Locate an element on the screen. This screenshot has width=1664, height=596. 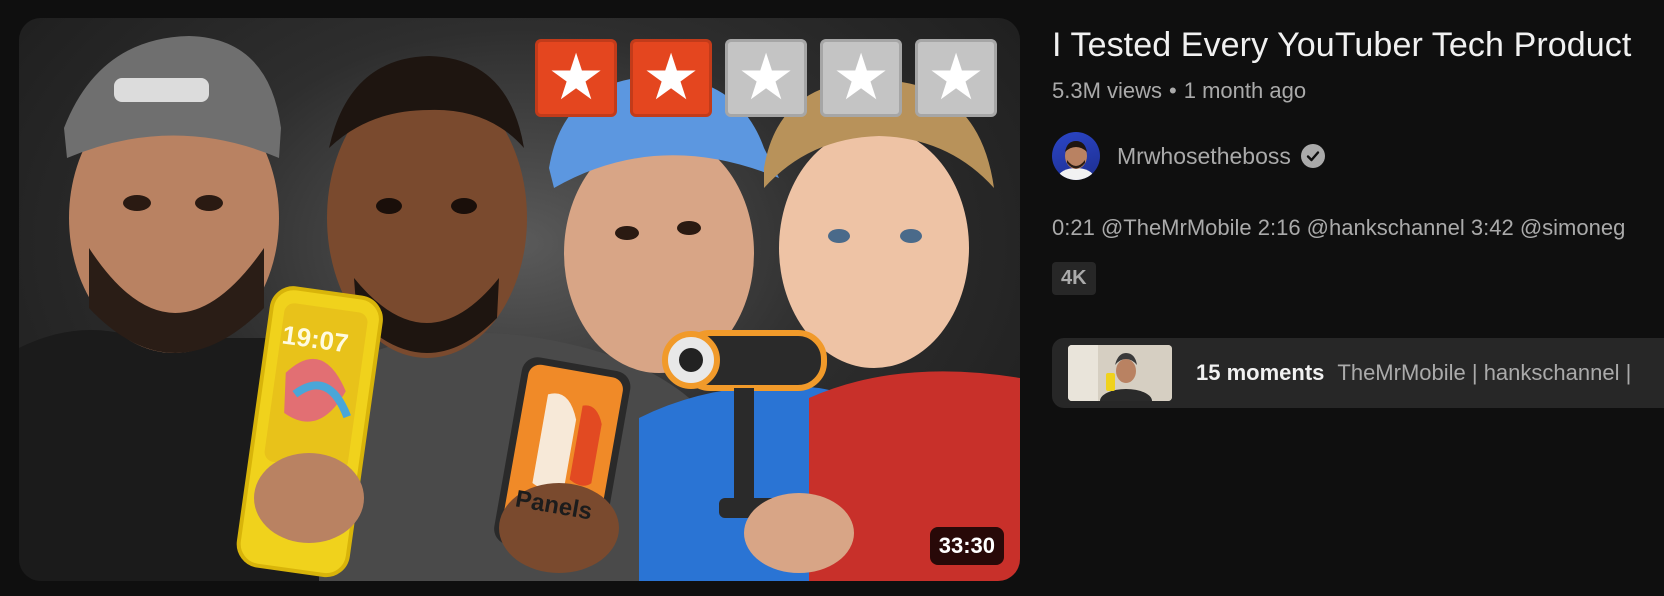
moments-count: 15 moments is located at coordinates (1260, 372).